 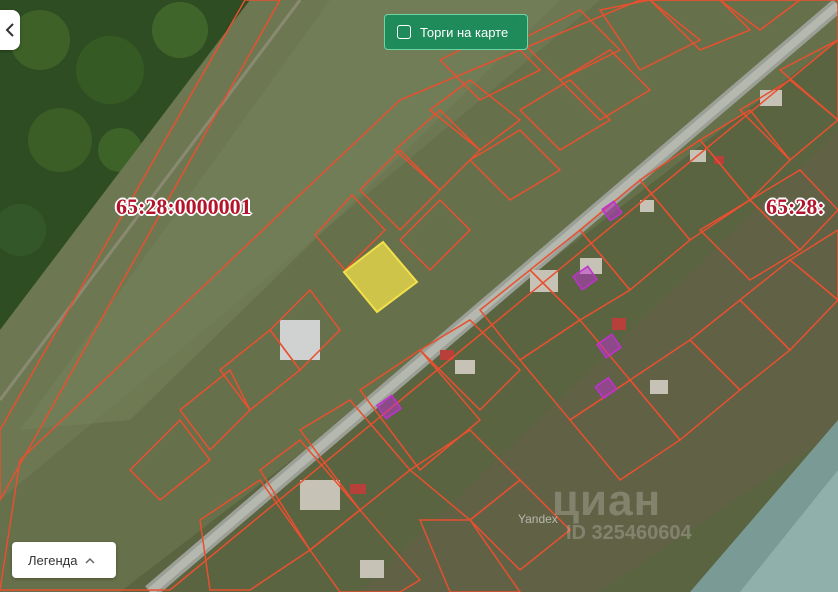 What do you see at coordinates (404, 32) in the screenshot?
I see `auction-checkbox` at bounding box center [404, 32].